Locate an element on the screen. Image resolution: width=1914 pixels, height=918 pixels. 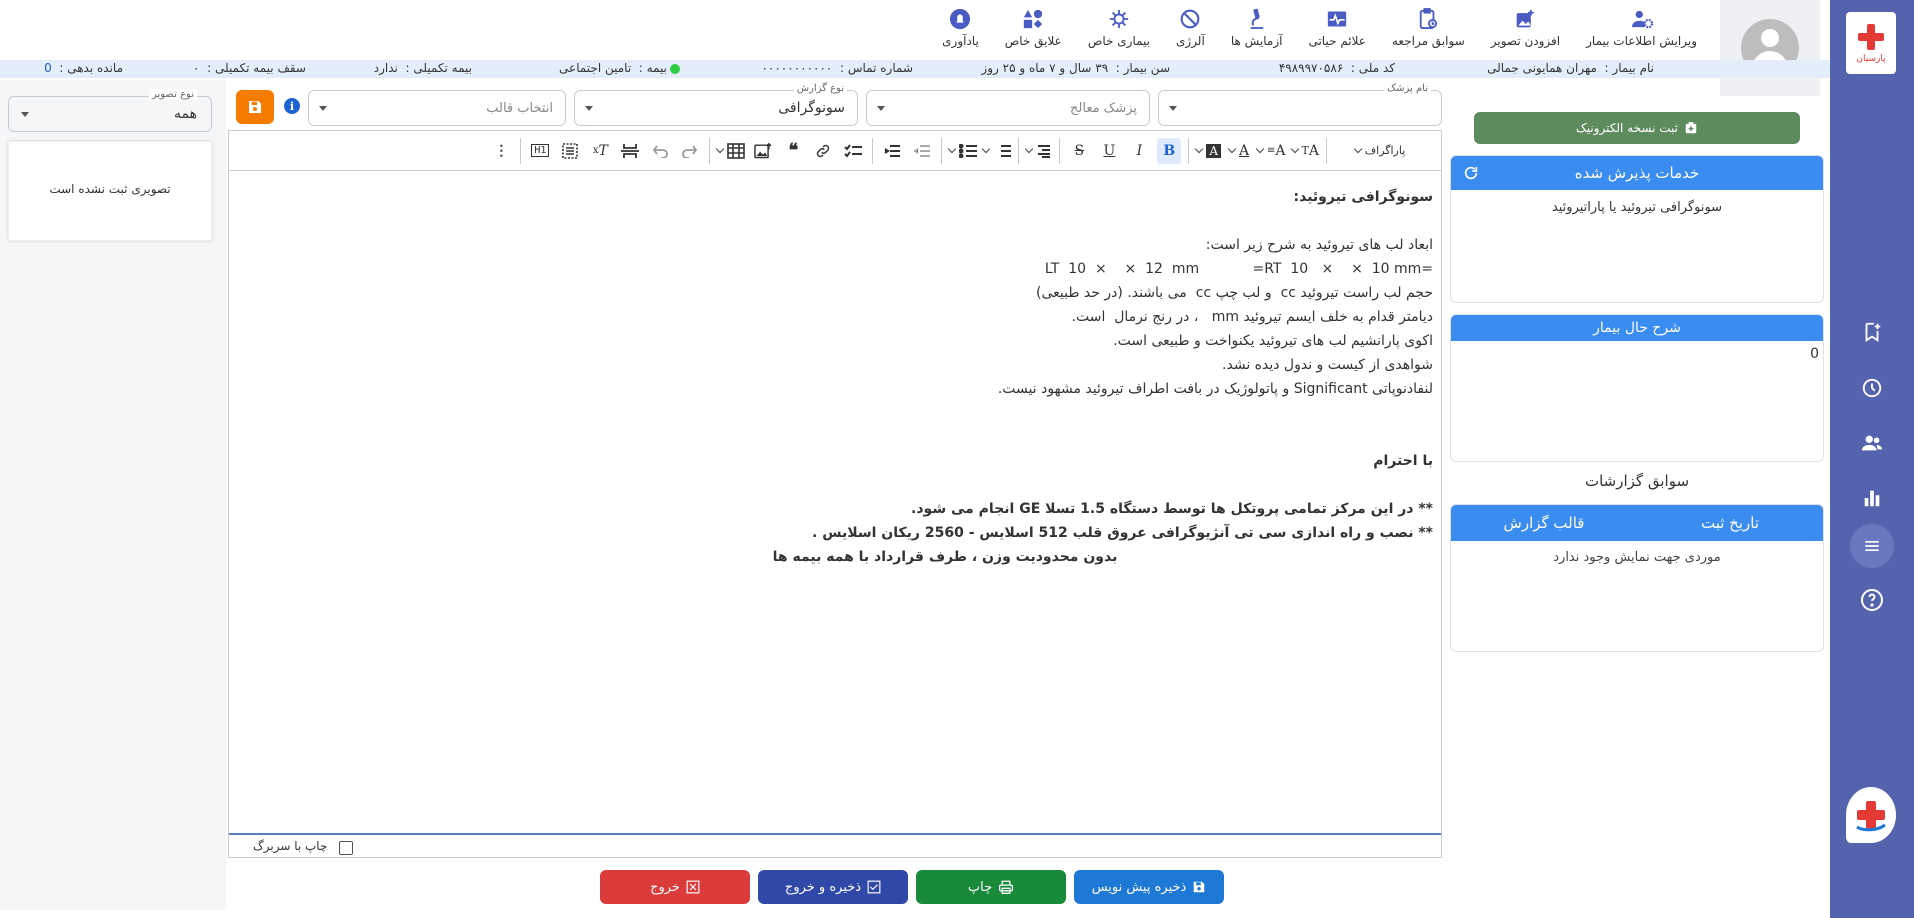
report-type-select: نوع گزارش سونوگرافی is located at coordinates (716, 104).